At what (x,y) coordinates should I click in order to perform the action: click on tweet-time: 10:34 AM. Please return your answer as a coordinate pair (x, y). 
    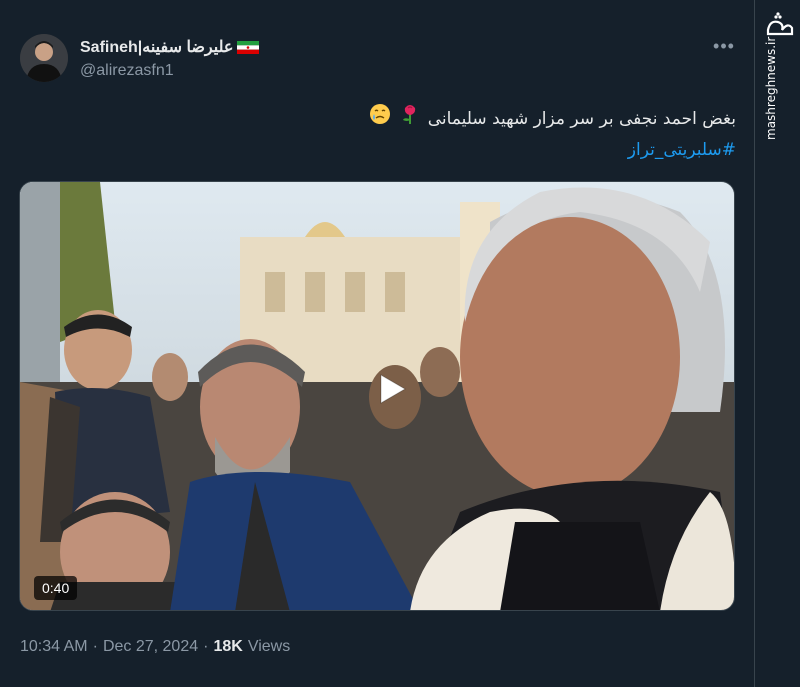
    Looking at the image, I should click on (54, 647).